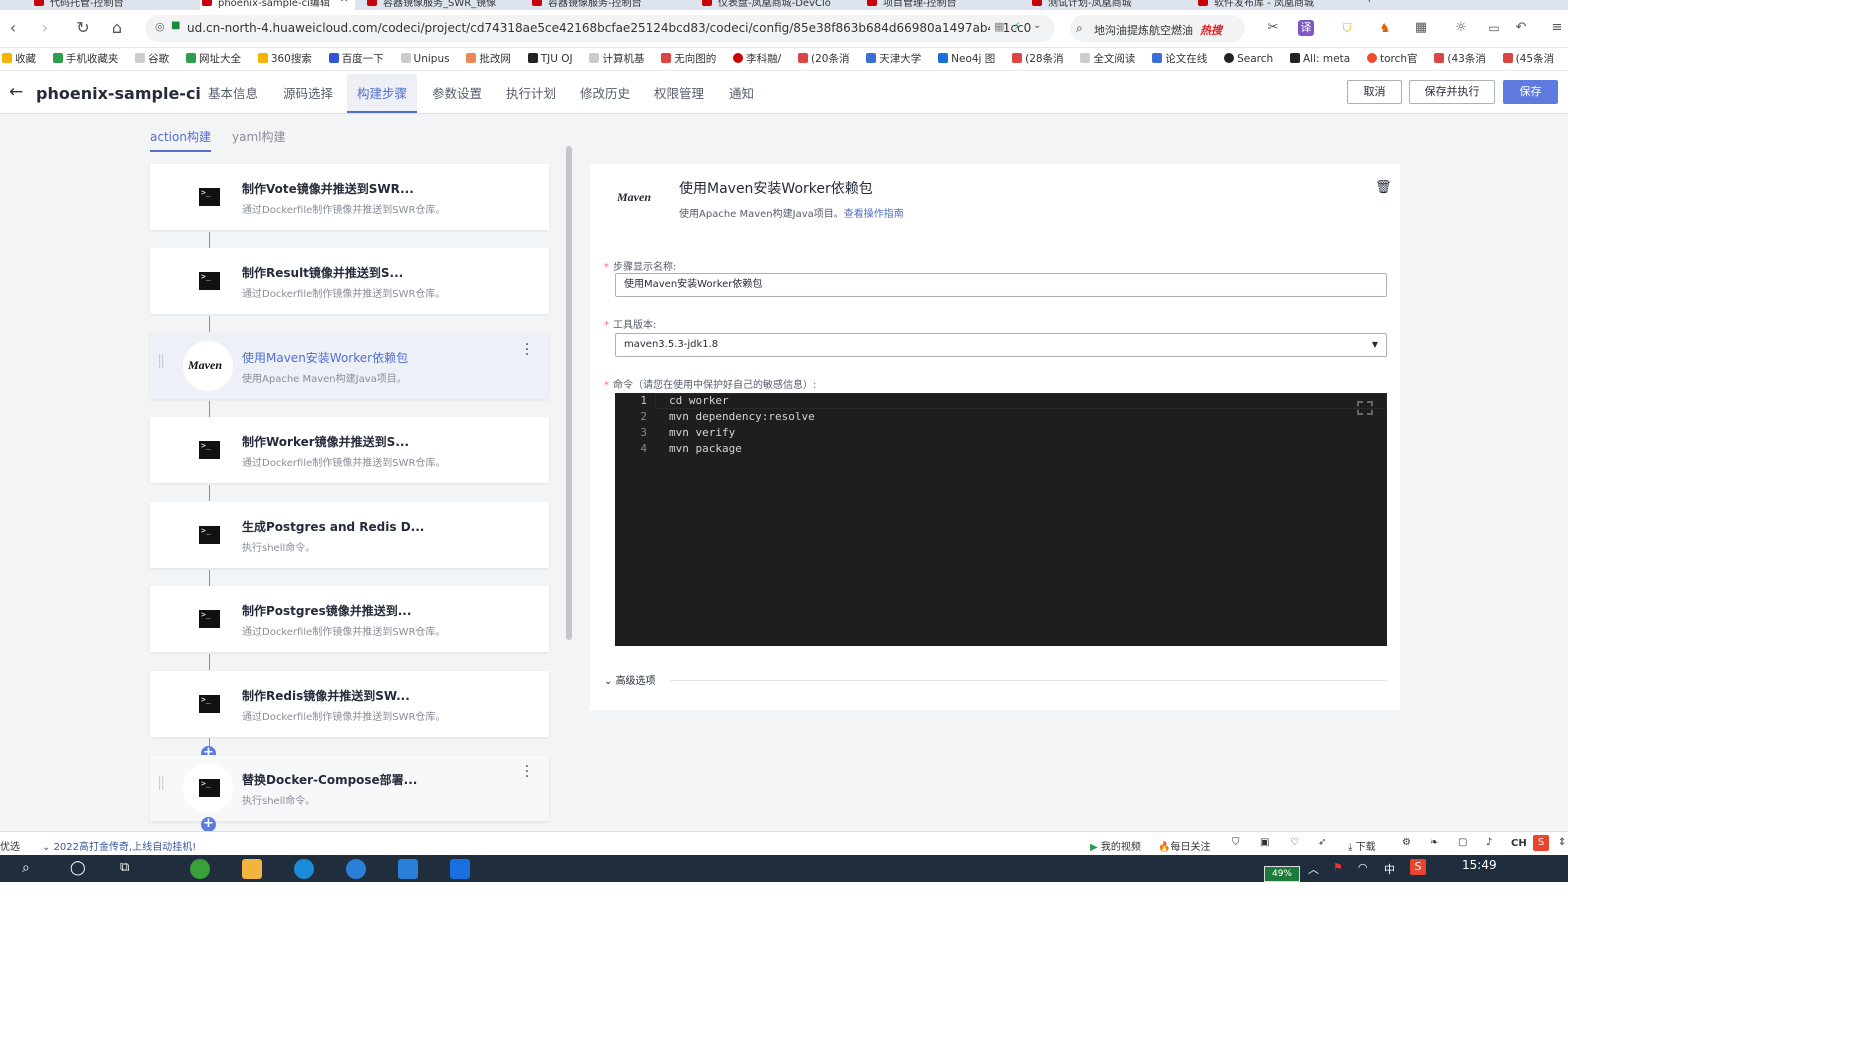 The width and height of the screenshot is (1857, 1044). Describe the element at coordinates (1406, 842) in the screenshot. I see `settings-icon: ⚙` at that location.